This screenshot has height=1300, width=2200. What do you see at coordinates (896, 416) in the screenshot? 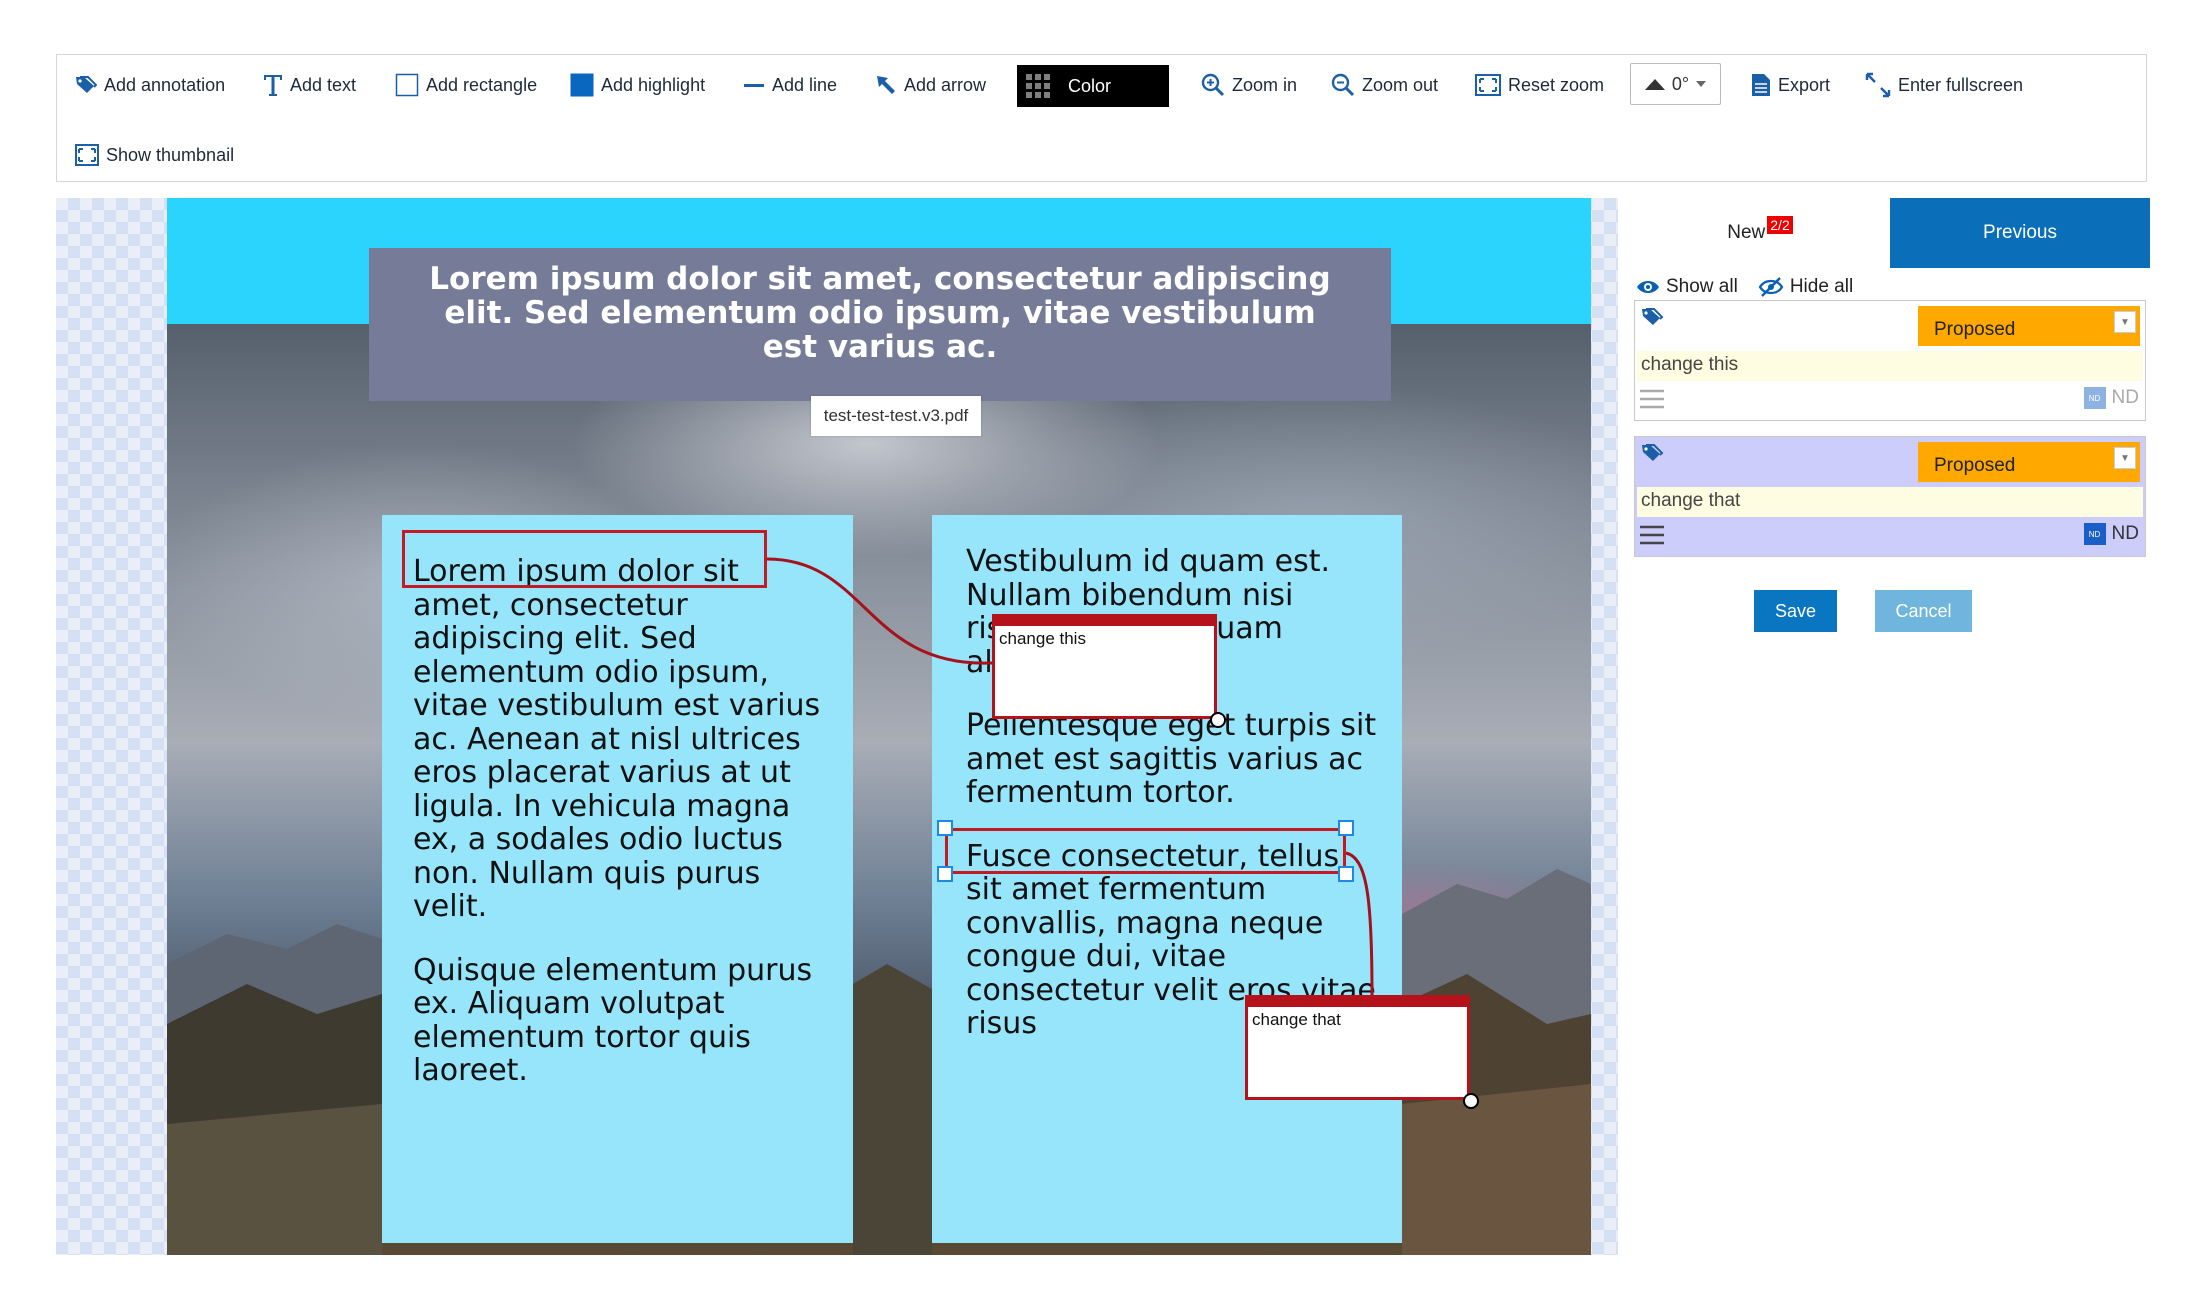
I see `filename-label: test-test-test.v3.pdf` at bounding box center [896, 416].